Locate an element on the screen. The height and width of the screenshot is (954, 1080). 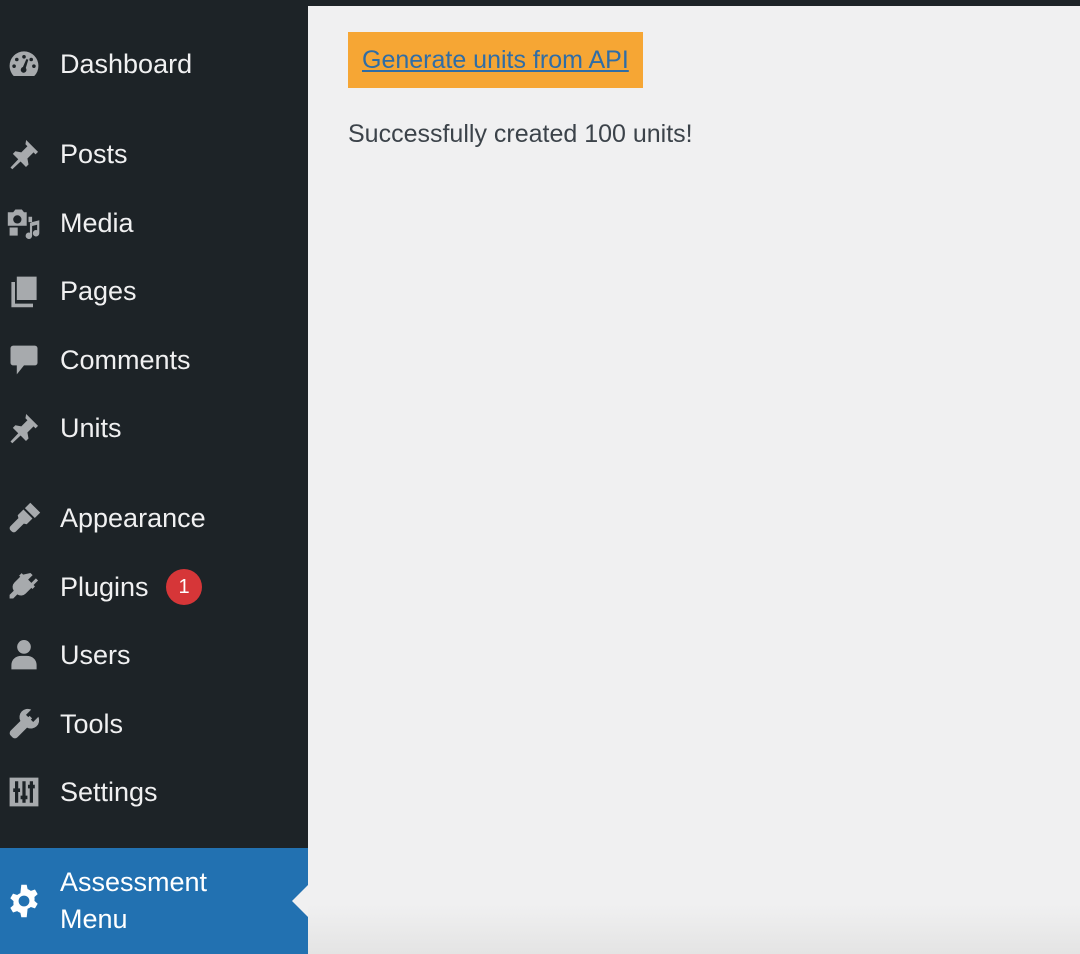
paintbrush-icon is located at coordinates (24, 518).